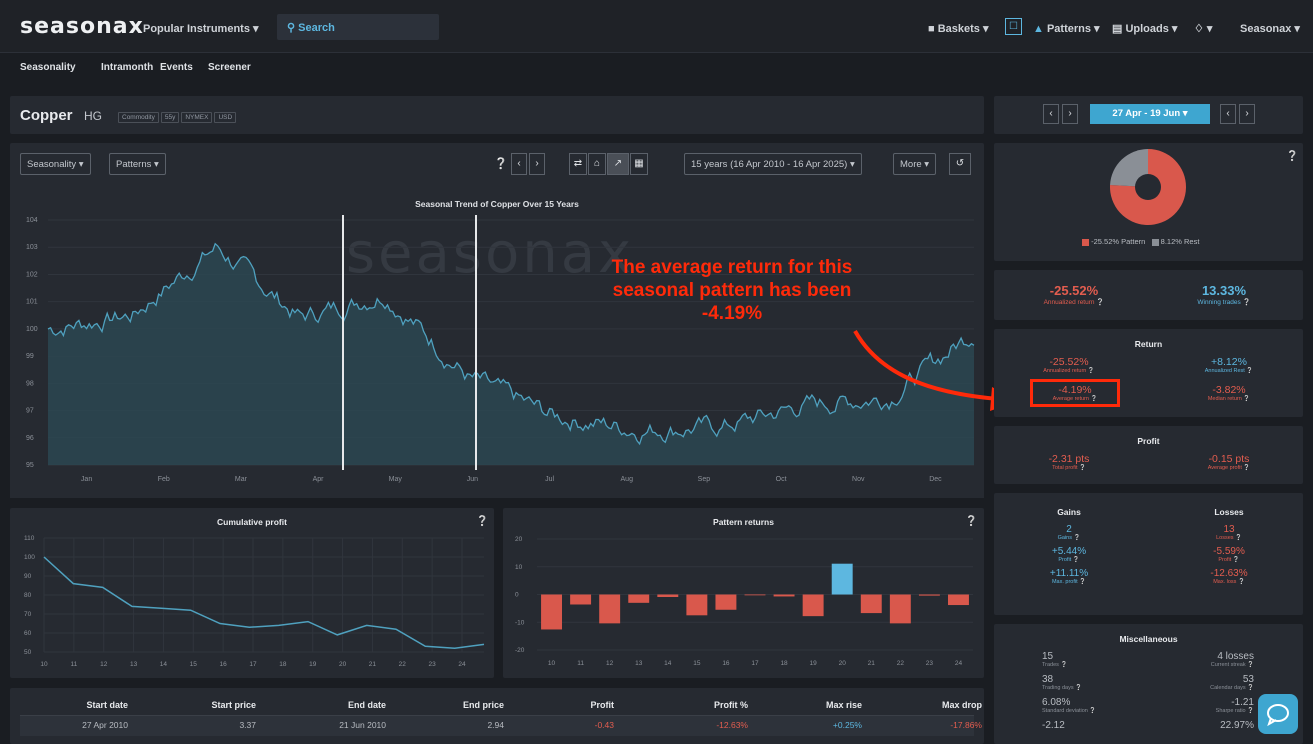  Describe the element at coordinates (1148, 344) in the screenshot. I see `return-title: Return` at that location.